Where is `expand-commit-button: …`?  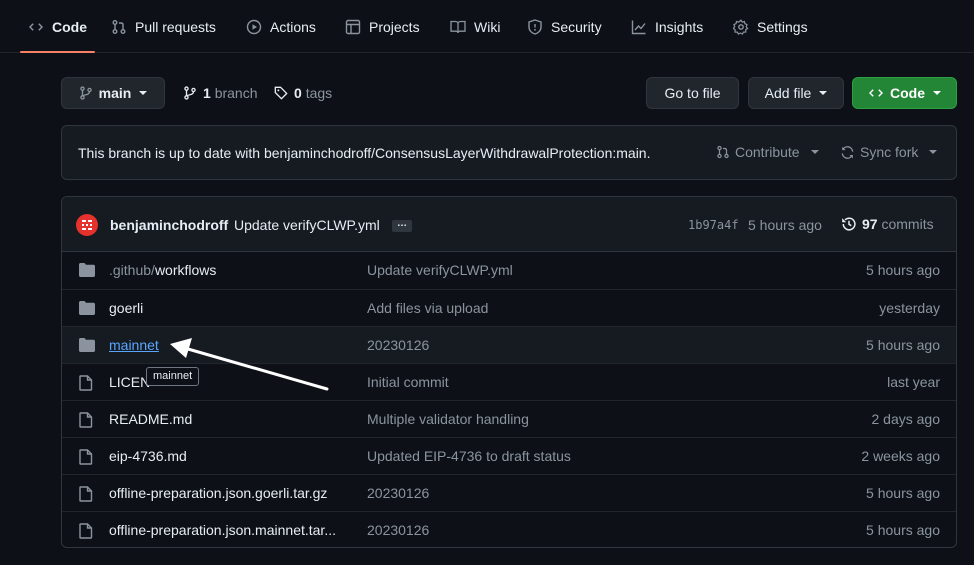
expand-commit-button: … is located at coordinates (402, 225).